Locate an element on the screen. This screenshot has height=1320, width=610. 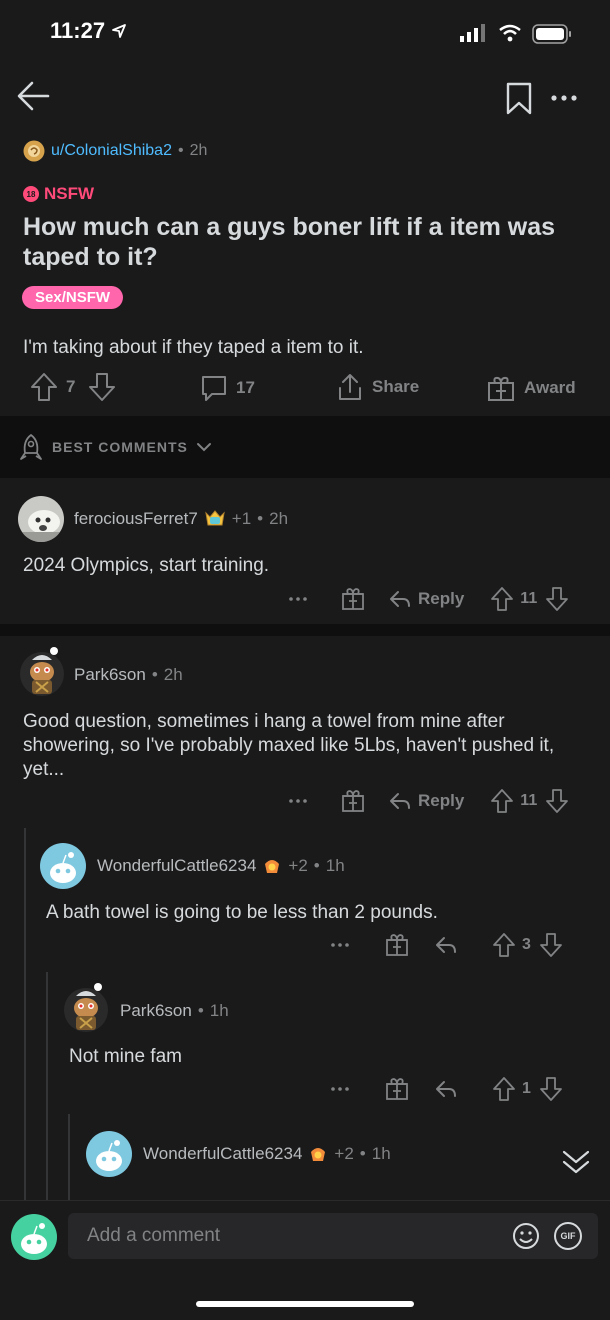
sort-label: BEST COMMENTS is located at coordinates (120, 447).